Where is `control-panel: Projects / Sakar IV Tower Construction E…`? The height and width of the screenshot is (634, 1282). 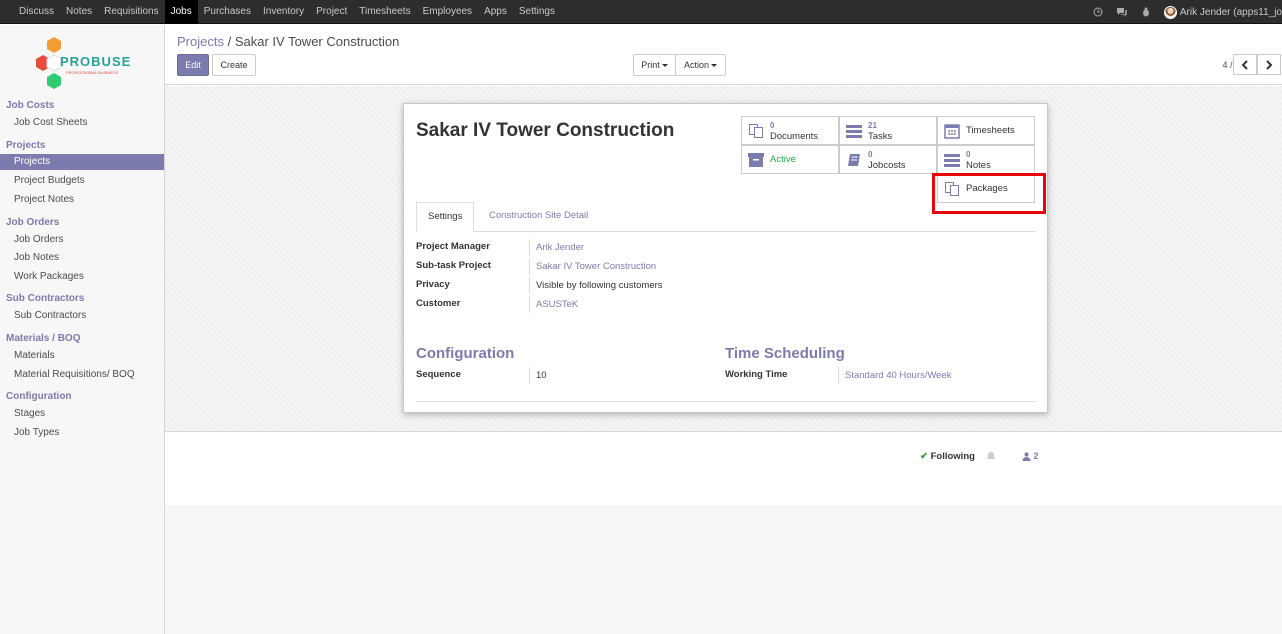
control-panel: Projects / Sakar IV Tower Construction E… is located at coordinates (723, 55).